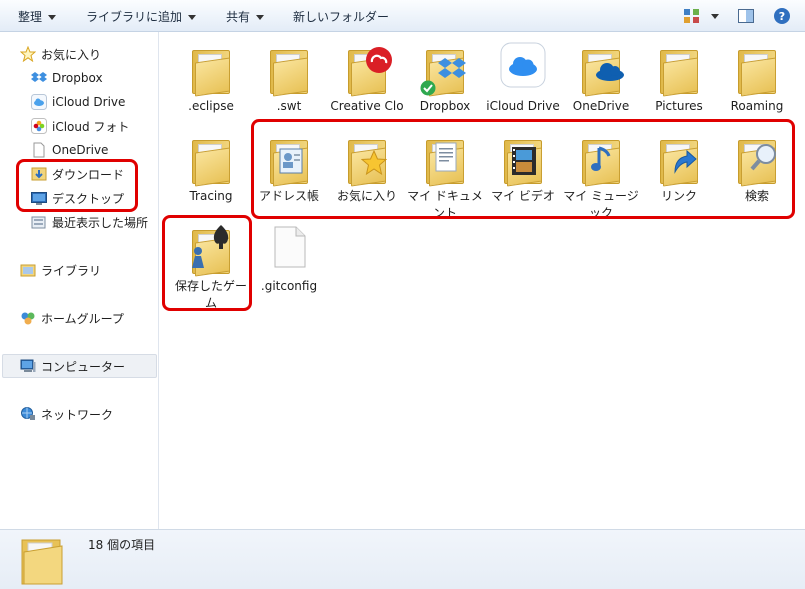 The height and width of the screenshot is (589, 805). I want to click on sidebar-item-label: Dropbox, so click(77, 78).